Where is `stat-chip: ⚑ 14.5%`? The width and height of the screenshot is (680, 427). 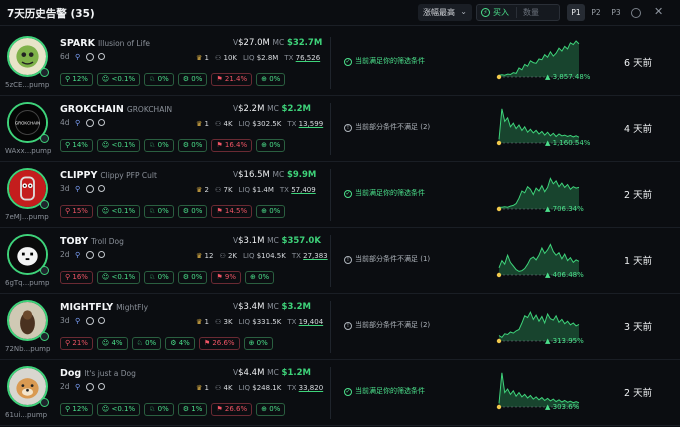
stat-chip: ⚑ 14.5% is located at coordinates (232, 211).